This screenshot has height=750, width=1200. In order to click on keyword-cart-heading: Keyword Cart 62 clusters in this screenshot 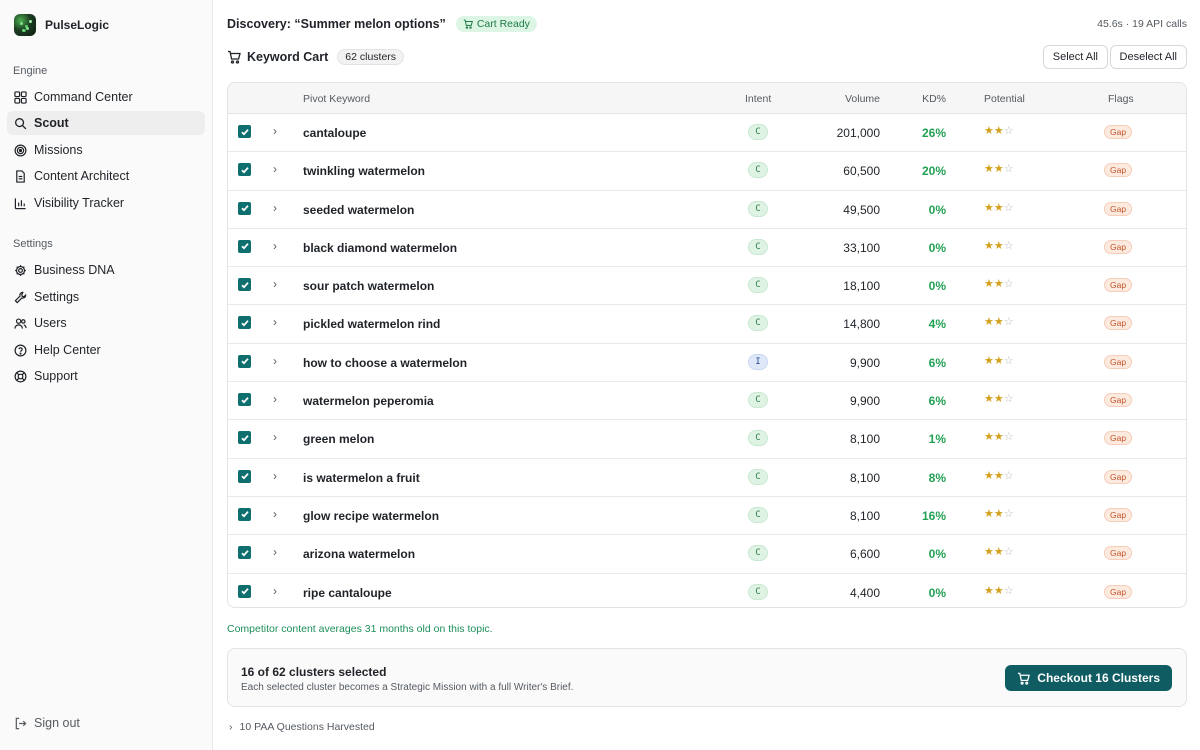, I will do `click(316, 57)`.